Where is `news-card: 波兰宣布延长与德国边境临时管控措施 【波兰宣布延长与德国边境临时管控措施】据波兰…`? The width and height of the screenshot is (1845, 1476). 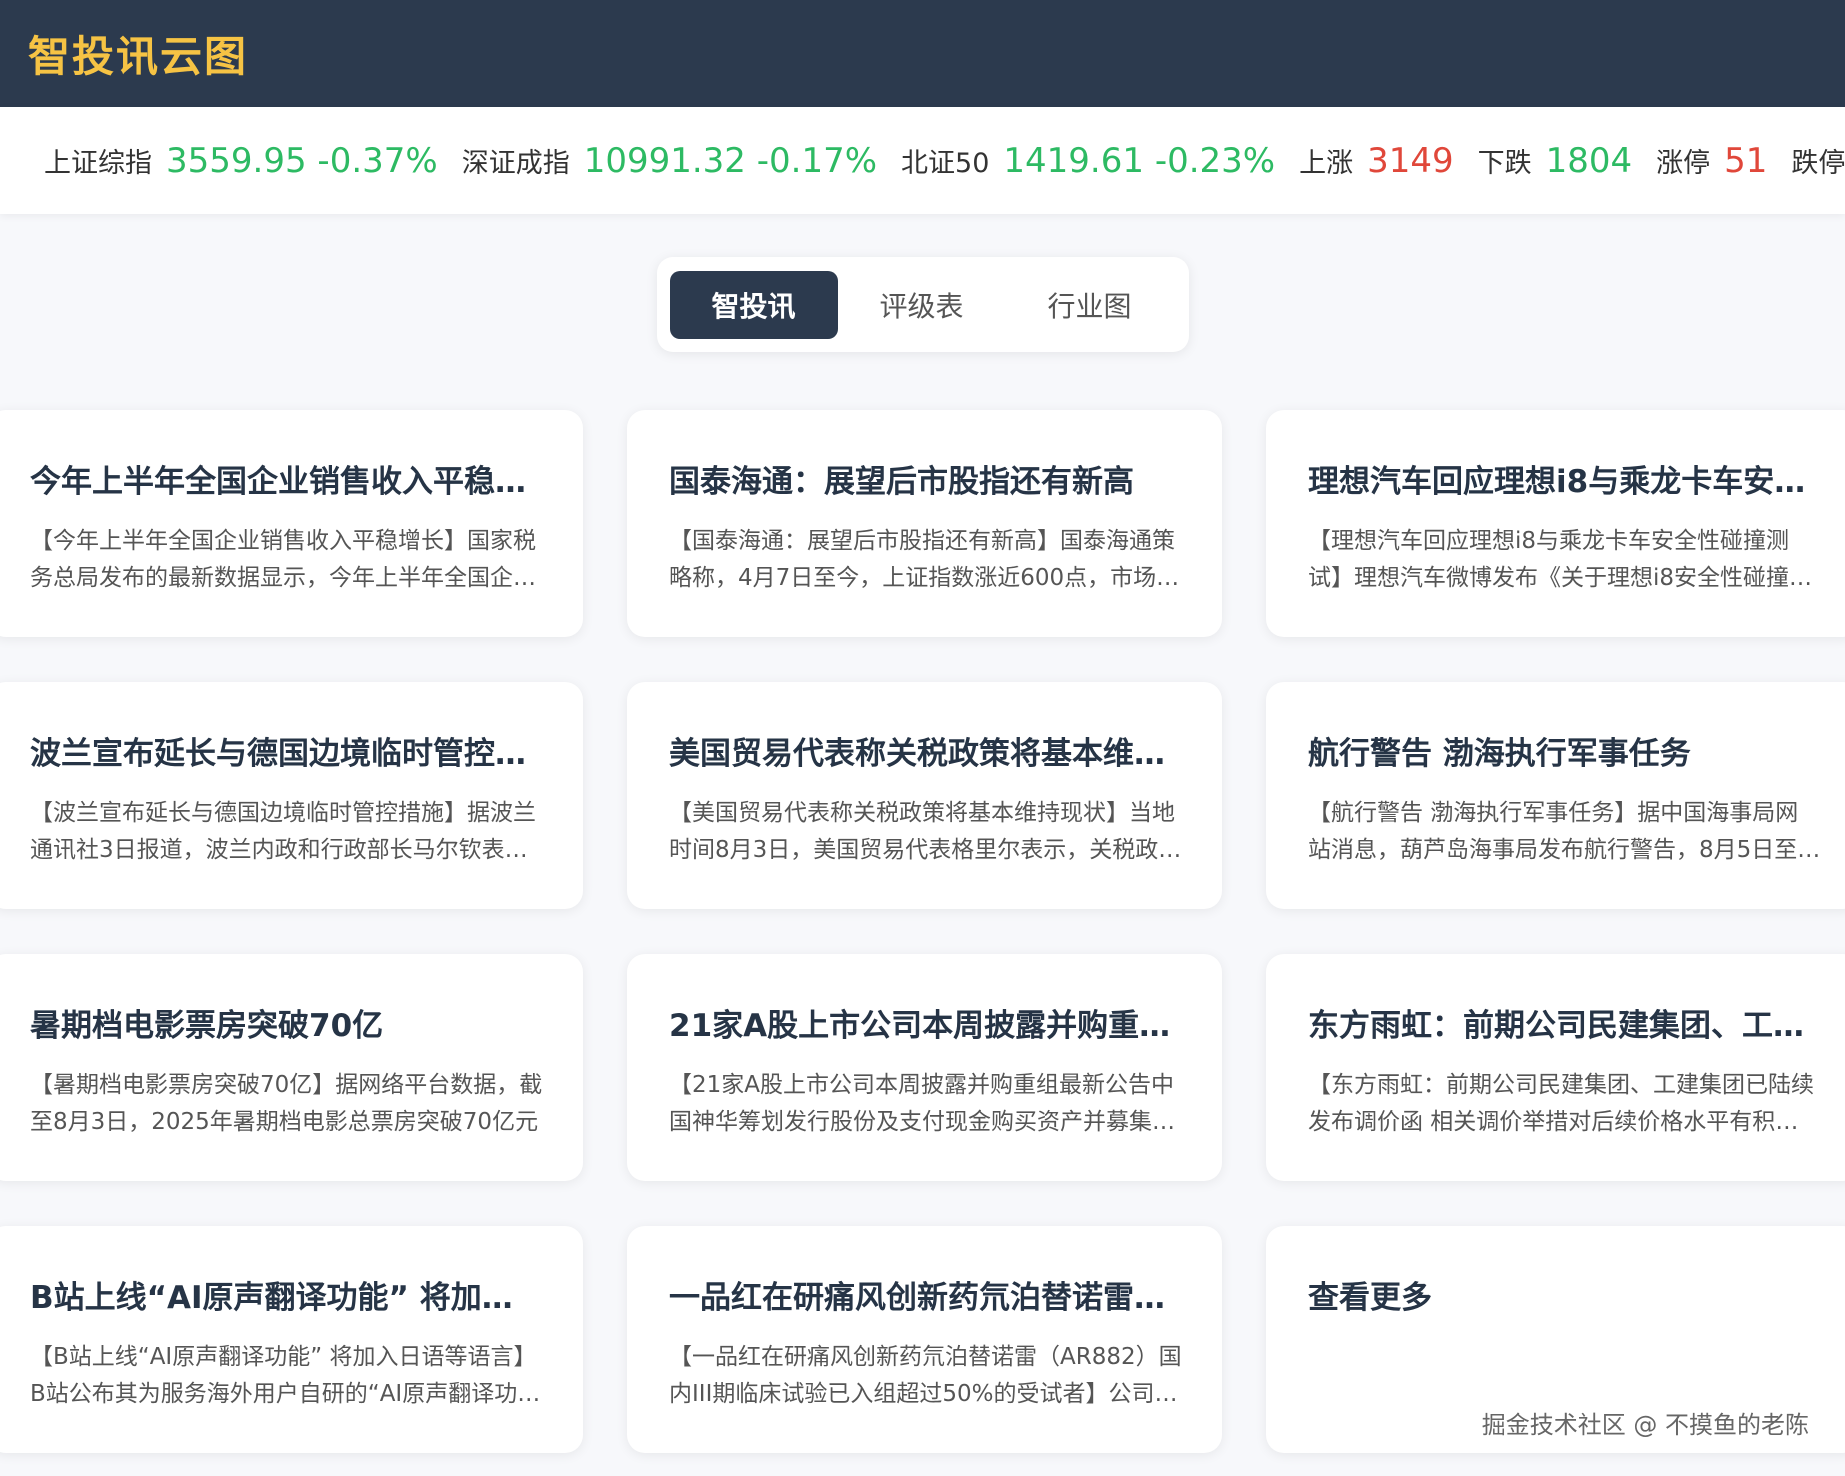
news-card: 波兰宣布延长与德国边境临时管控措施 【波兰宣布延长与德国边境临时管控措施】据波兰… is located at coordinates (291, 795).